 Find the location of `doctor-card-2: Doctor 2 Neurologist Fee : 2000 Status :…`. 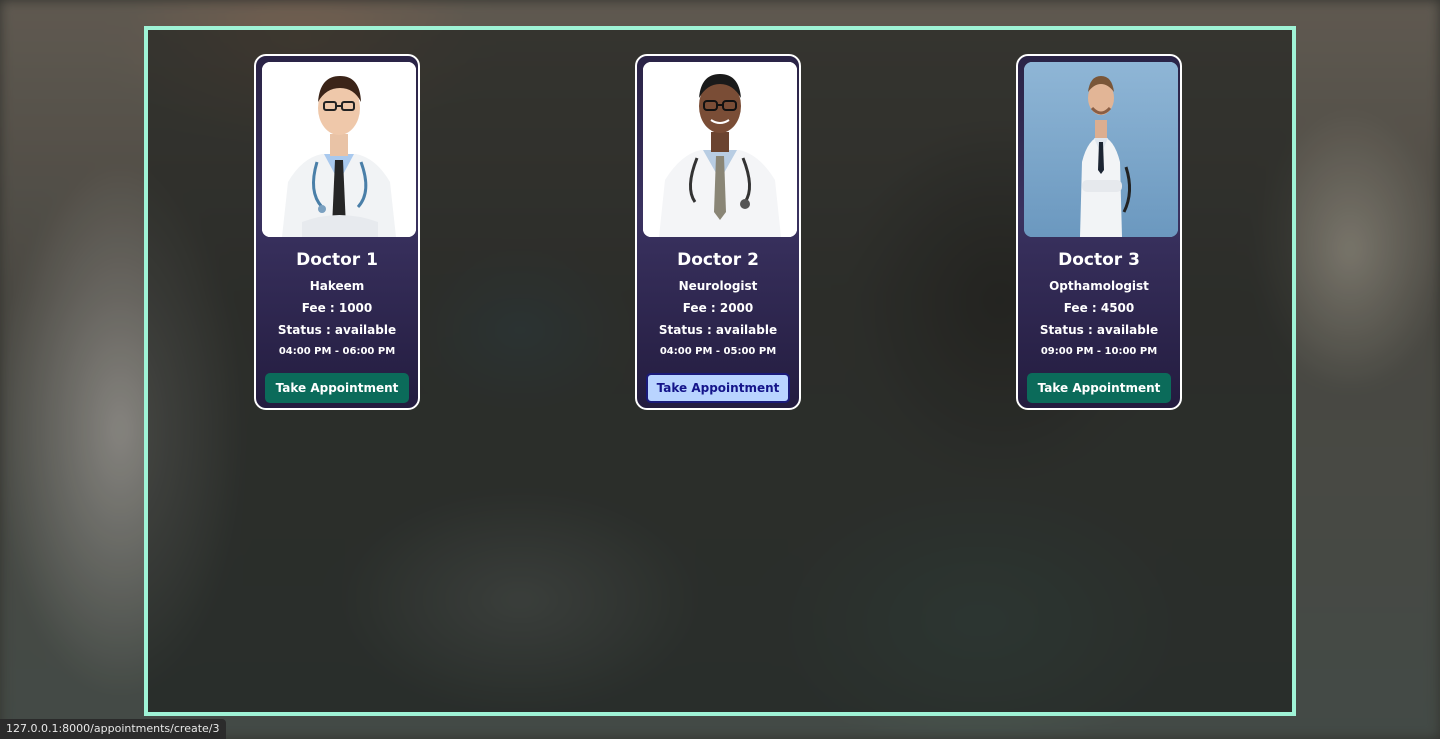

doctor-card-2: Doctor 2 Neurologist Fee : 2000 Status :… is located at coordinates (718, 232).